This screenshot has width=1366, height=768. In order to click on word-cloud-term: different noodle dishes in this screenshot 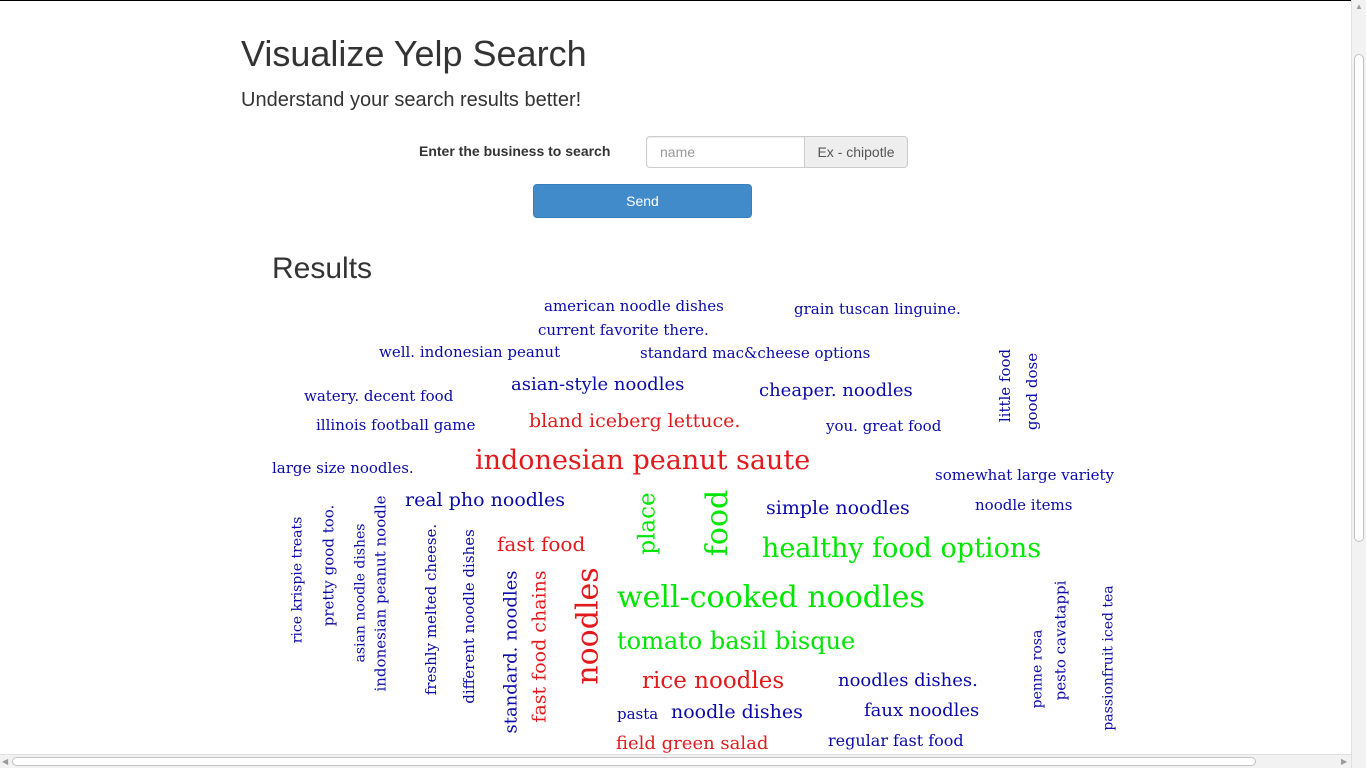, I will do `click(468, 616)`.